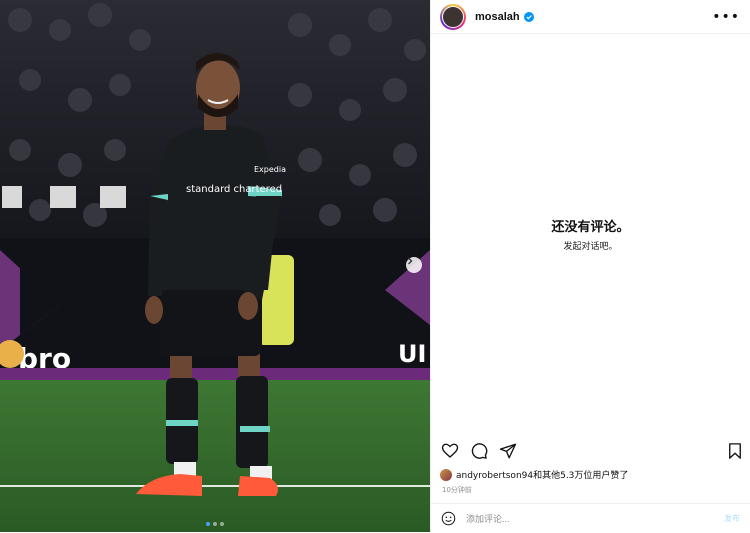 Image resolution: width=750 pixels, height=533 pixels. Describe the element at coordinates (414, 265) in the screenshot. I see `carousel-next-button` at that location.